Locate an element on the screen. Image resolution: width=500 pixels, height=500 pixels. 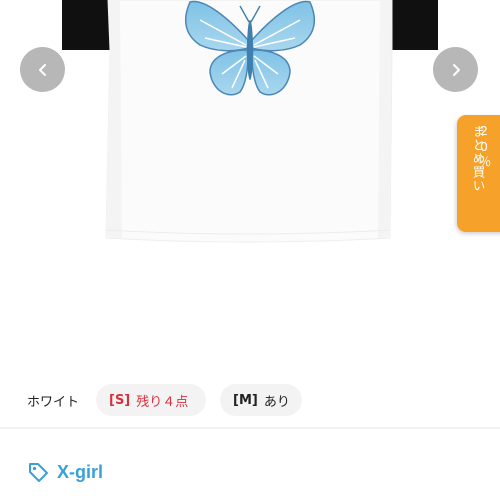
bulk-discount-percent: 20％ is located at coordinates (484, 145).